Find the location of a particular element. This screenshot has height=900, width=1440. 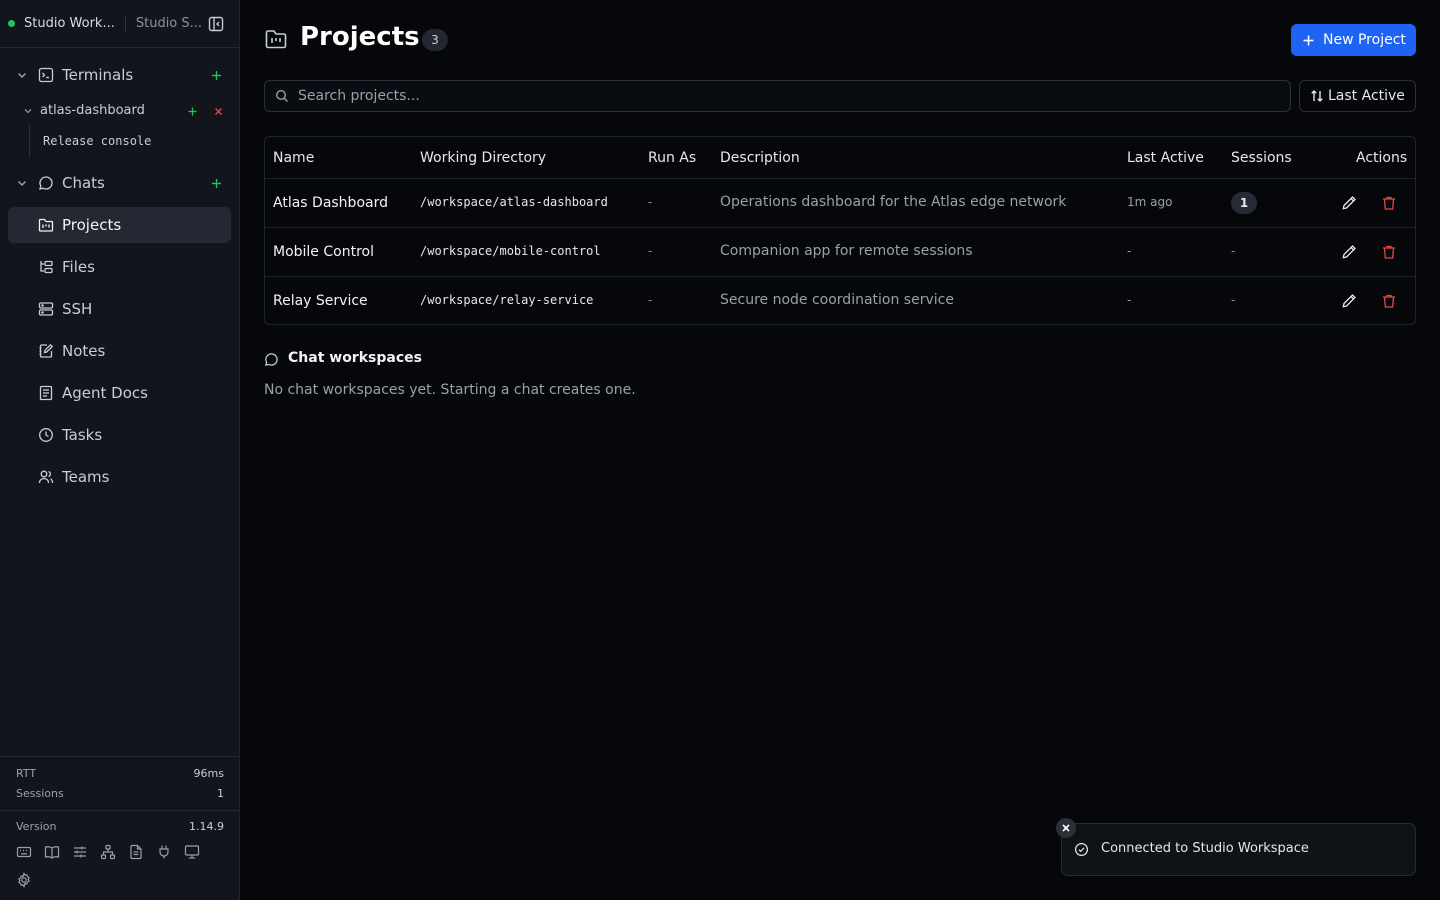

file-text-icon is located at coordinates (136, 852).